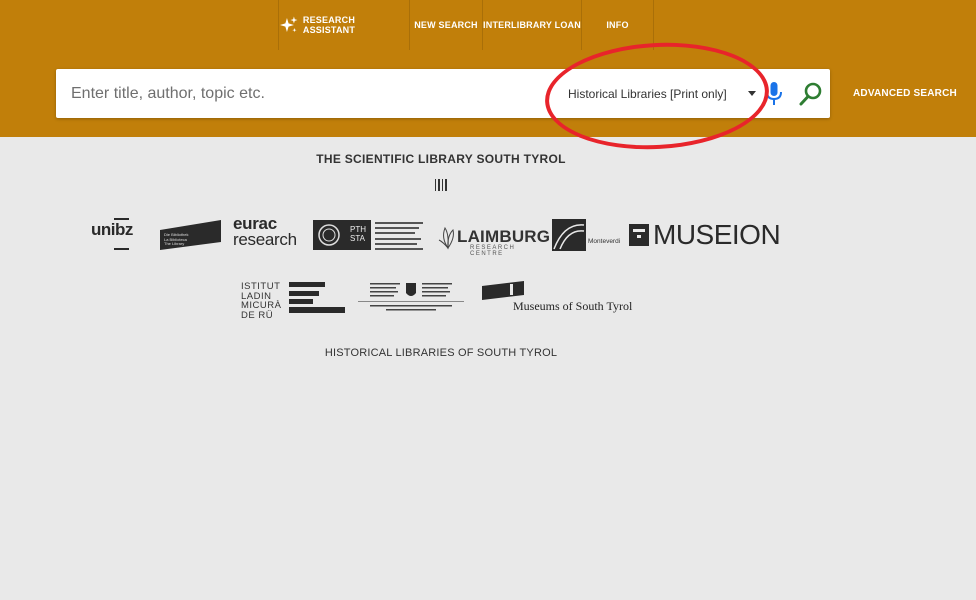  I want to click on monteverdi-mark, so click(569, 235).